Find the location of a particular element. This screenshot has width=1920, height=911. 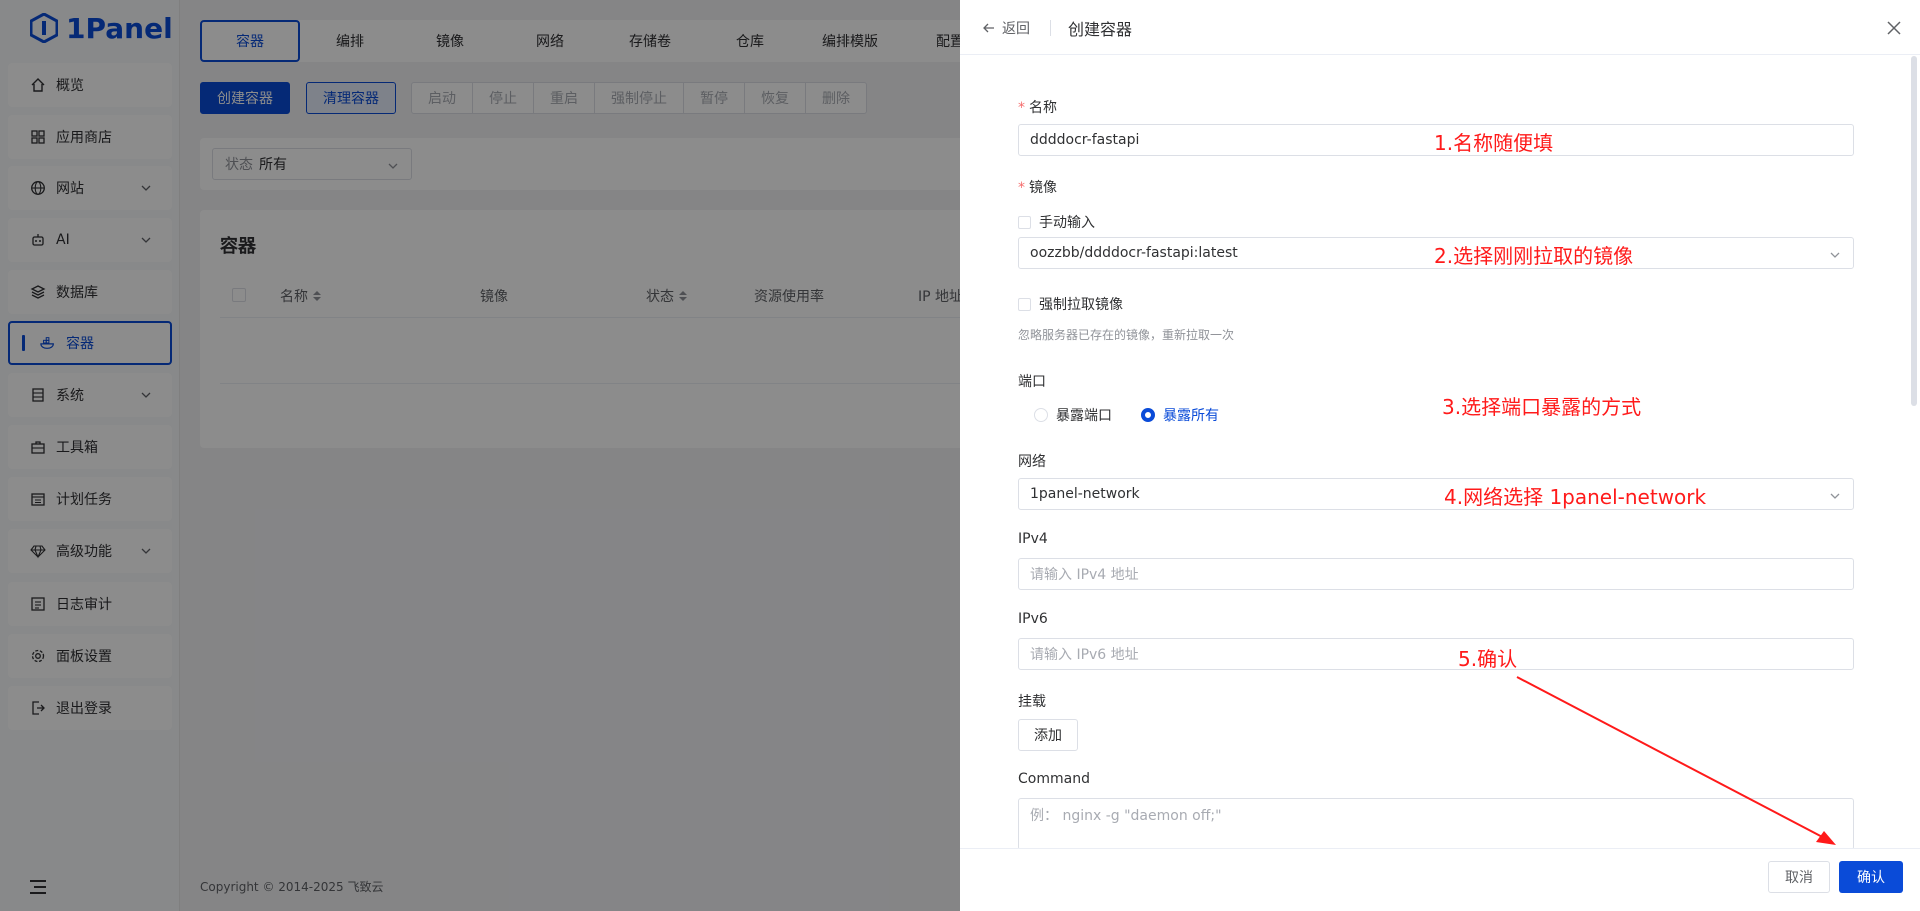

drawer-scrollbar is located at coordinates (1914, 231).